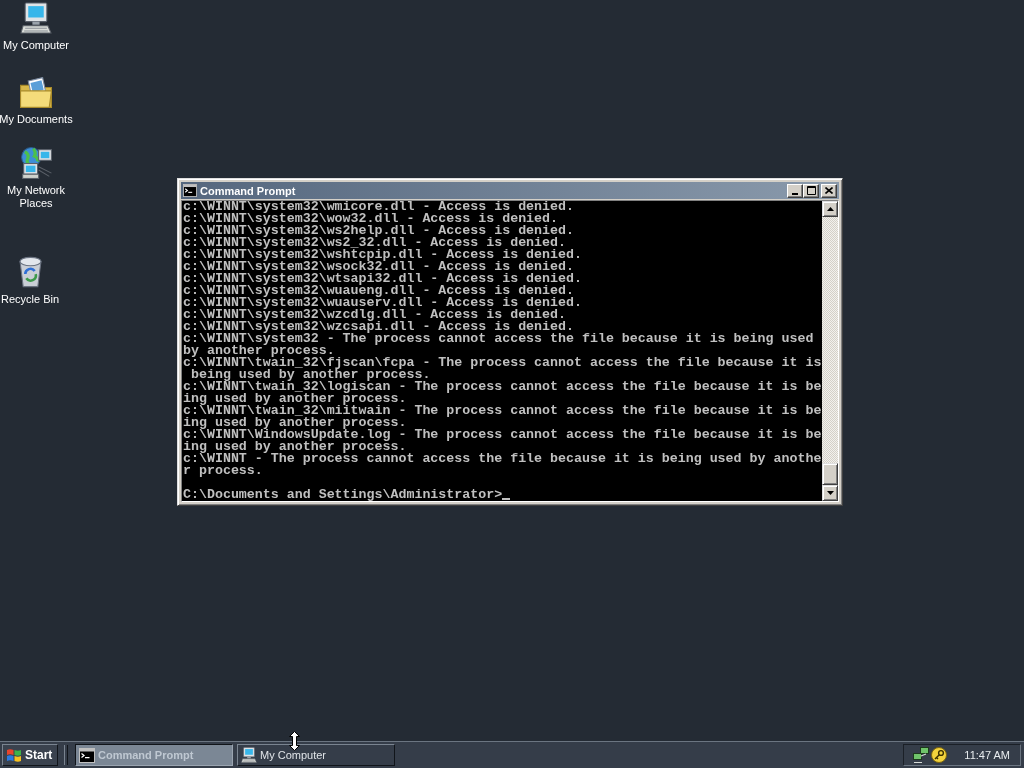  Describe the element at coordinates (316, 755) in the screenshot. I see `taskbar-button: My Computer` at that location.